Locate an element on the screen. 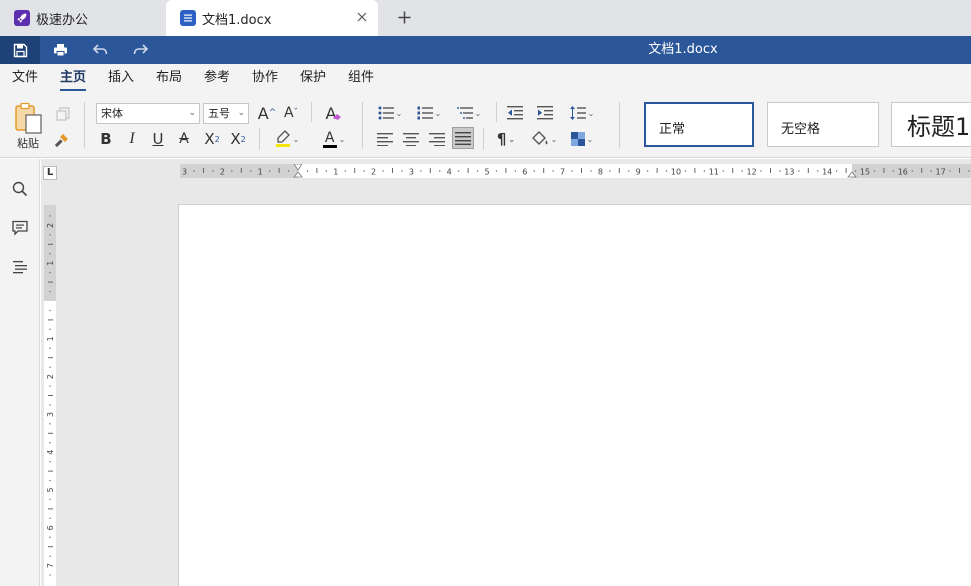 The height and width of the screenshot is (586, 971). title-bar: 文档1.docx is located at coordinates (485, 50).